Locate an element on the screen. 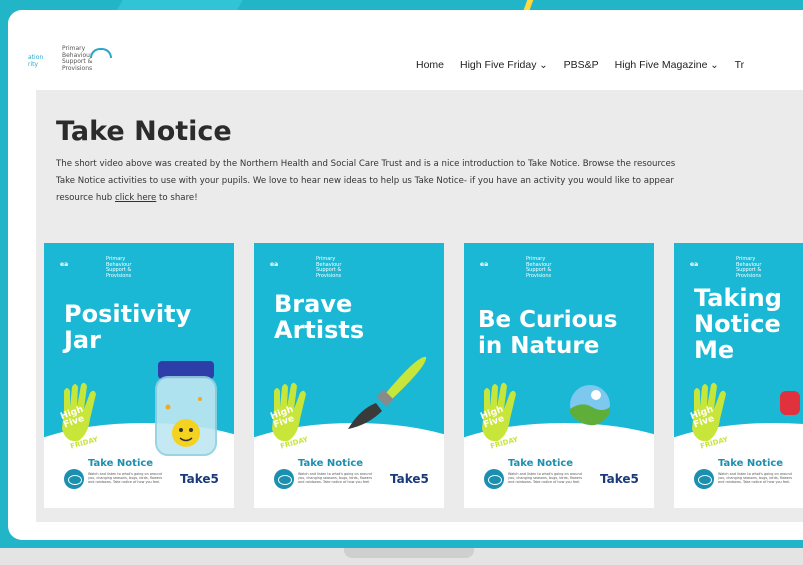  card-title-line: Notice is located at coordinates (737, 324).